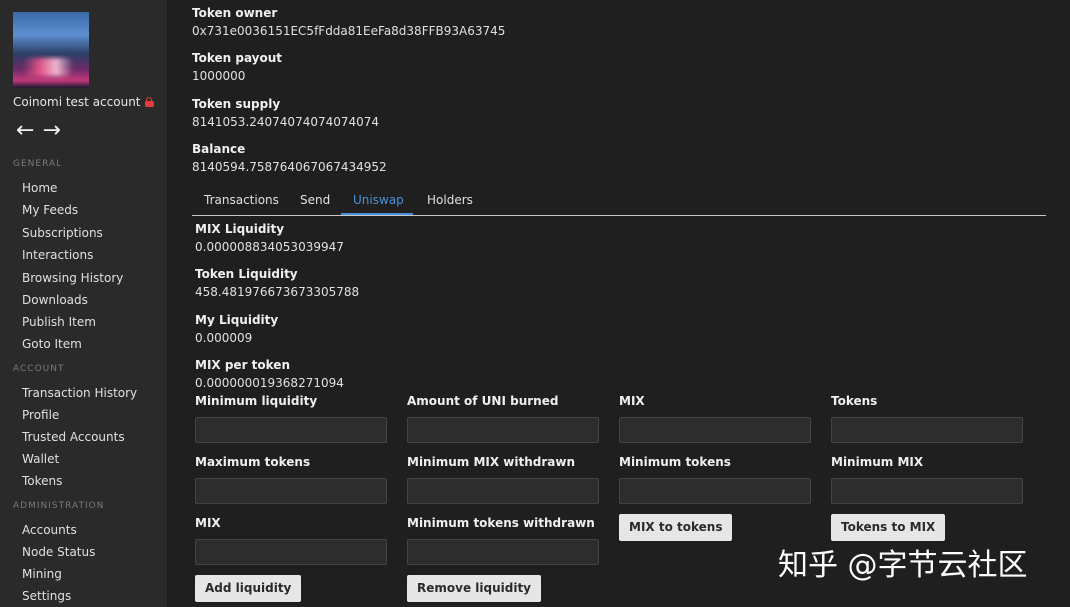 The height and width of the screenshot is (607, 1070). I want to click on sidebar-item-accounts: Accounts, so click(49, 530).